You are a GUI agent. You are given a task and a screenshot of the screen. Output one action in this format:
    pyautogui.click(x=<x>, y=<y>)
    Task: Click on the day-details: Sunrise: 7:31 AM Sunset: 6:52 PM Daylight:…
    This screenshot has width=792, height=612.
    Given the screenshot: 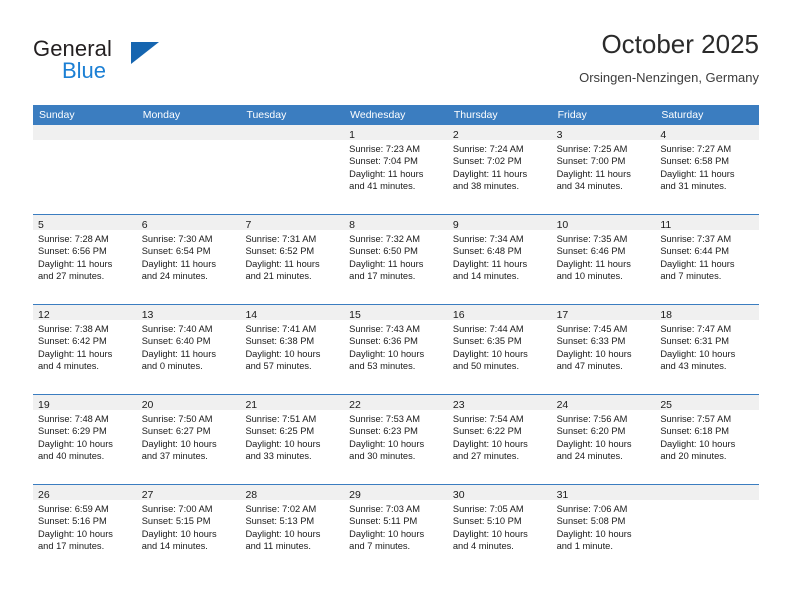 What is the action you would take?
    pyautogui.click(x=292, y=256)
    